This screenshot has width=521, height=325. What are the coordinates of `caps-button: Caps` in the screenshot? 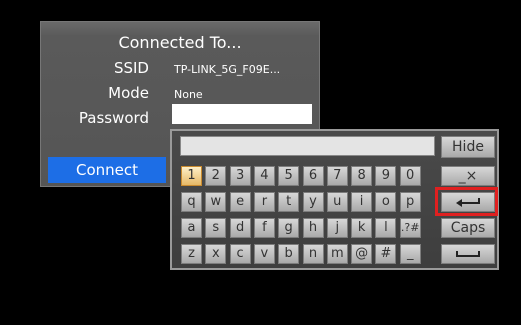 It's located at (468, 228).